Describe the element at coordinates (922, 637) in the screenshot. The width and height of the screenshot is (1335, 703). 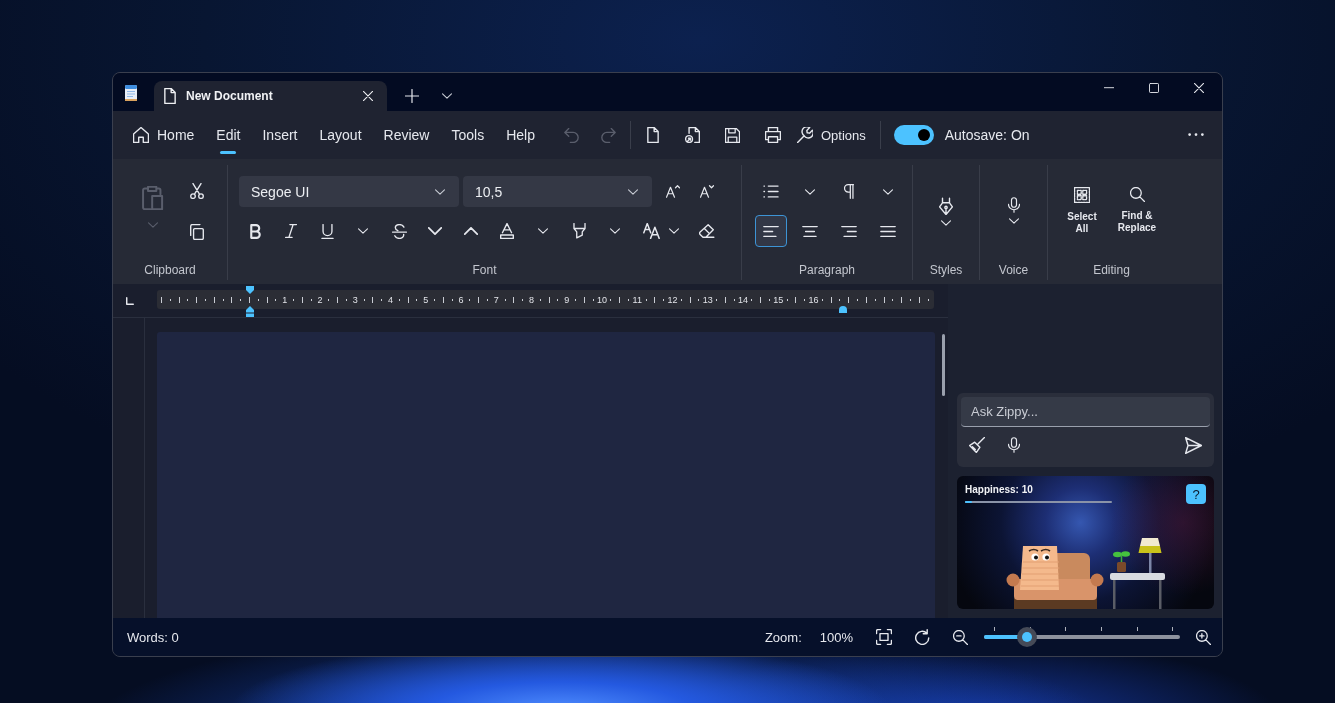
I see `refresh-icon` at that location.